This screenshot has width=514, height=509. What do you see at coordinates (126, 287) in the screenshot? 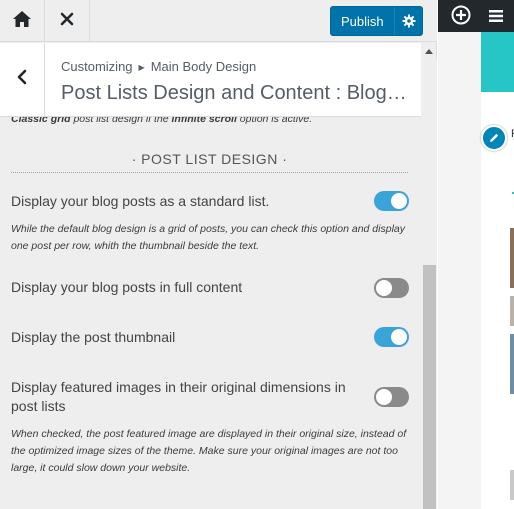
I see `option-label-full-content: Display your blog posts in full content` at bounding box center [126, 287].